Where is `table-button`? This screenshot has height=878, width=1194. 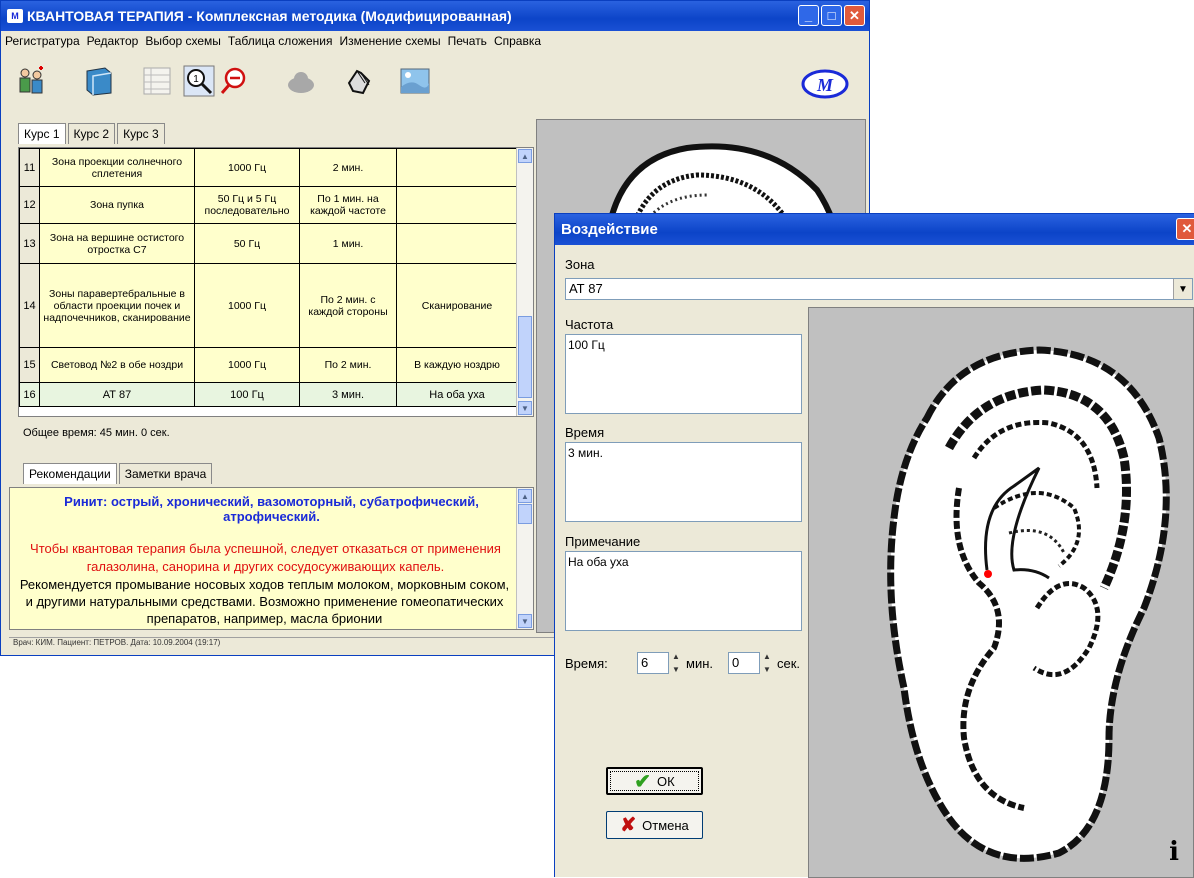 table-button is located at coordinates (157, 81).